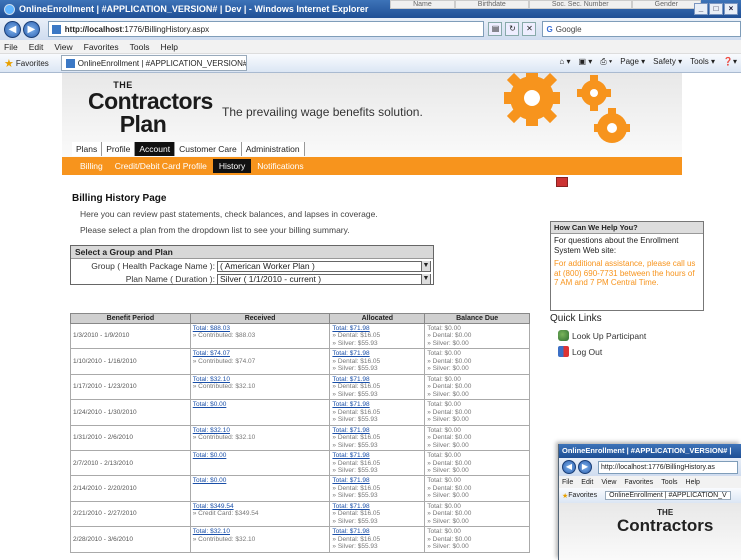 The image size is (741, 560). Describe the element at coordinates (563, 335) in the screenshot. I see `users-icon` at that location.